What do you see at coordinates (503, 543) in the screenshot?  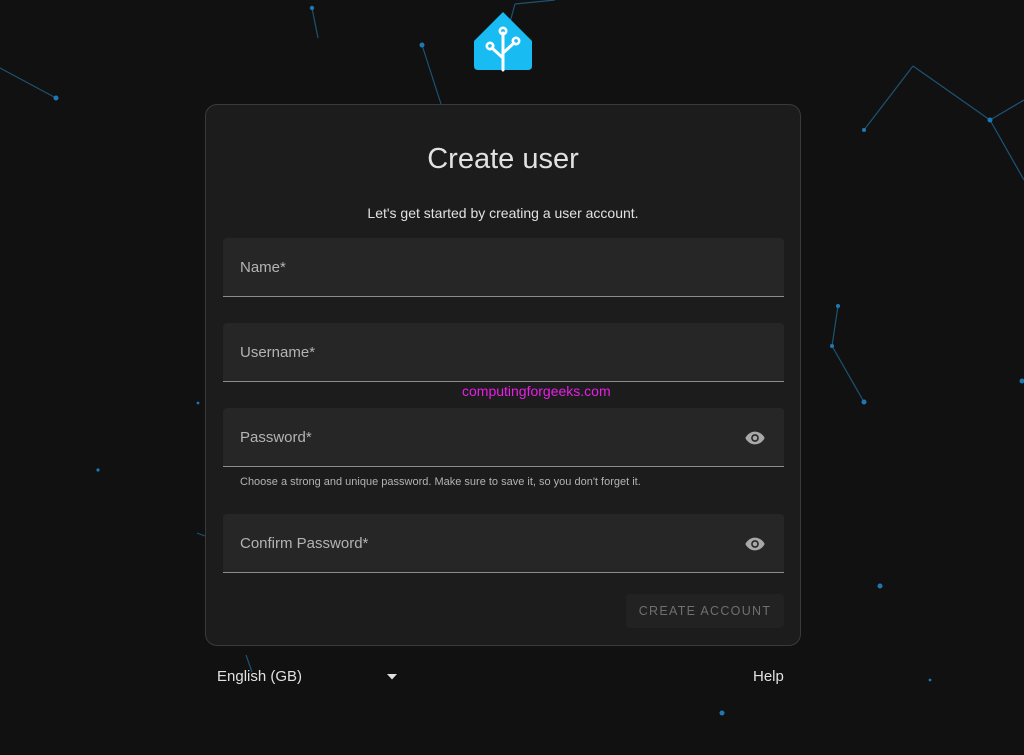 I see `confirm-password-field: Confirm Password*` at bounding box center [503, 543].